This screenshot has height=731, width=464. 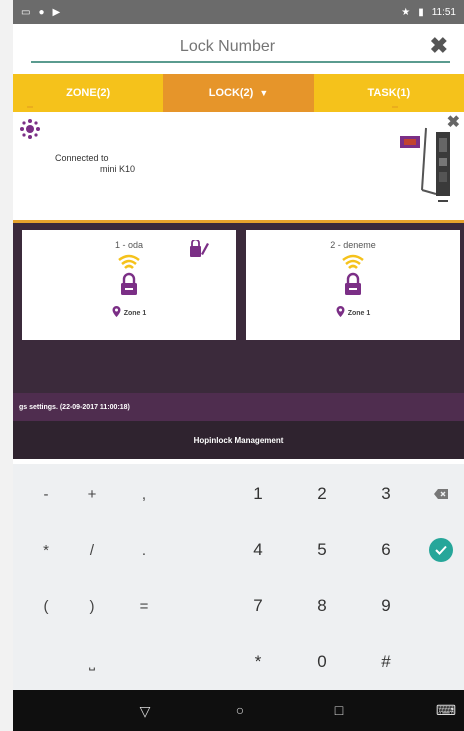 I want to click on tab-bar: ZONE(2) LOCK(2) ▼ TASK(1), so click(x=238, y=93).